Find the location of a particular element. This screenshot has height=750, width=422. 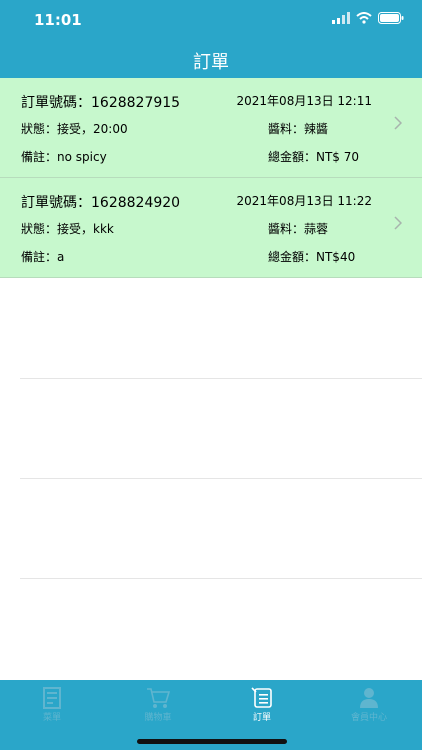

tab-member: 會員中心 is located at coordinates (369, 704).